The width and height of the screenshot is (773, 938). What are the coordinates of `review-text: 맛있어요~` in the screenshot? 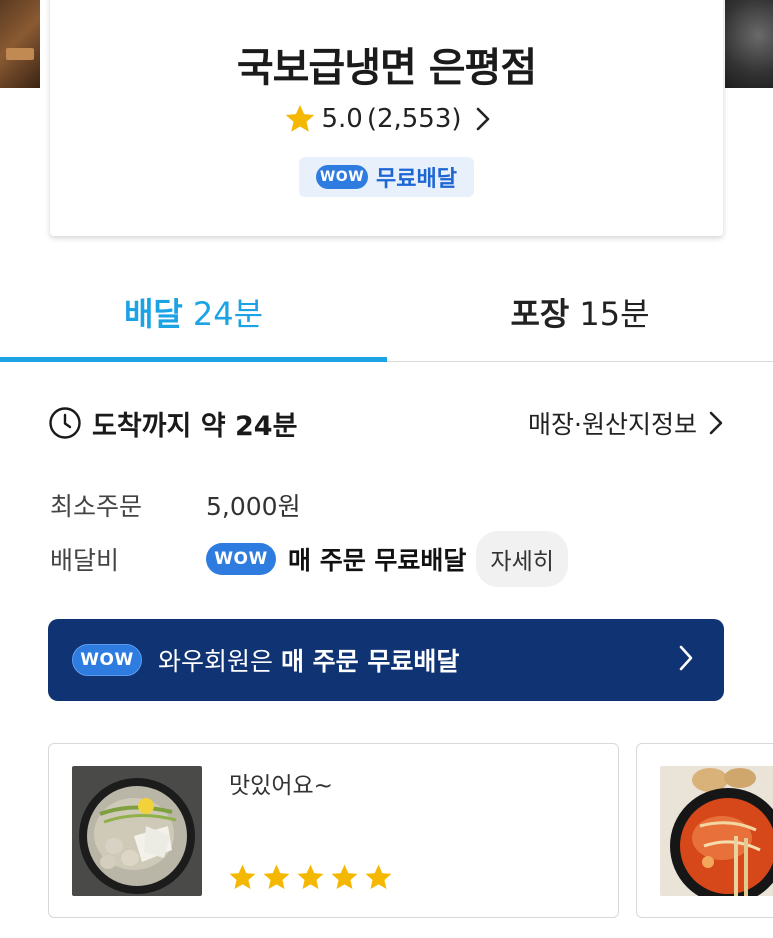 It's located at (281, 786).